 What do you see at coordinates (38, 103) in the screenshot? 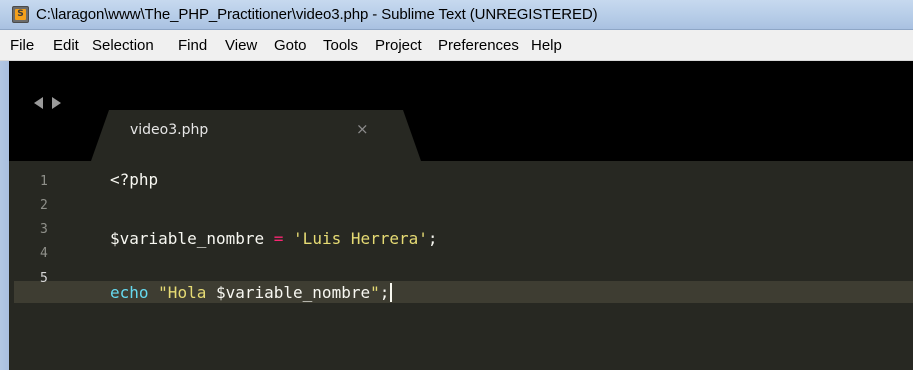
I see `tab-scroll-left-icon` at bounding box center [38, 103].